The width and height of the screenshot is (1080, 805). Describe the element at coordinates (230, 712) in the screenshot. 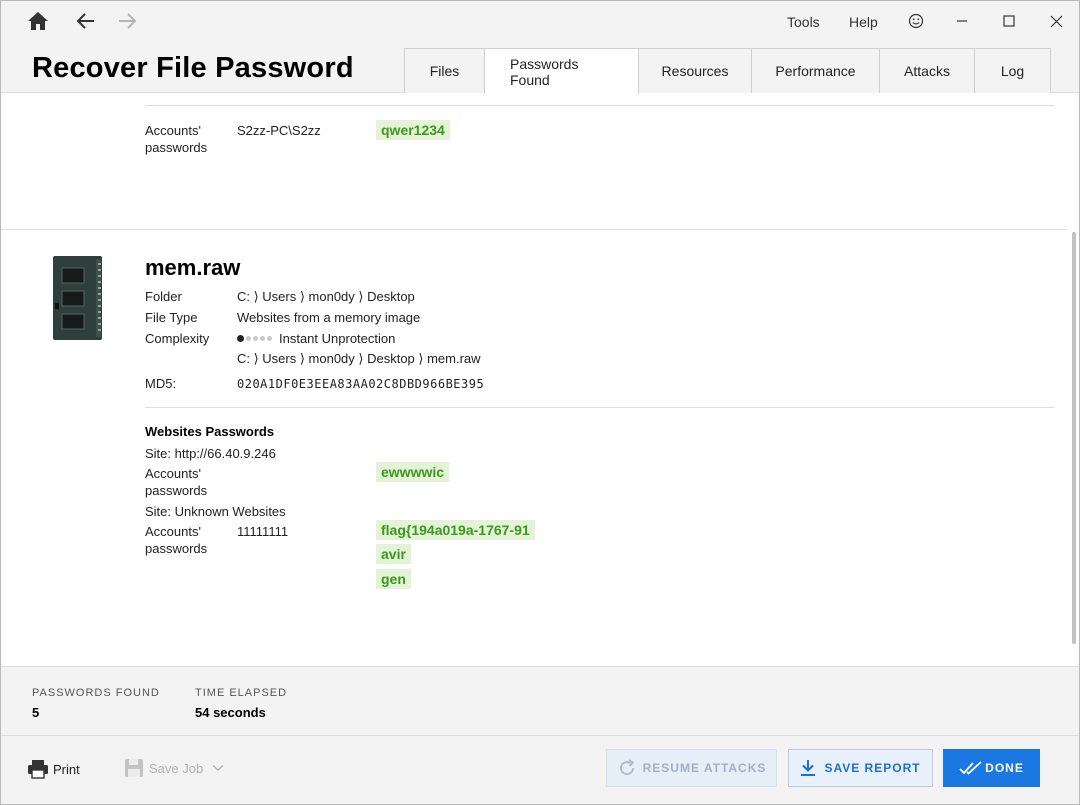

I see `time-elapsed-value: 54 seconds` at that location.